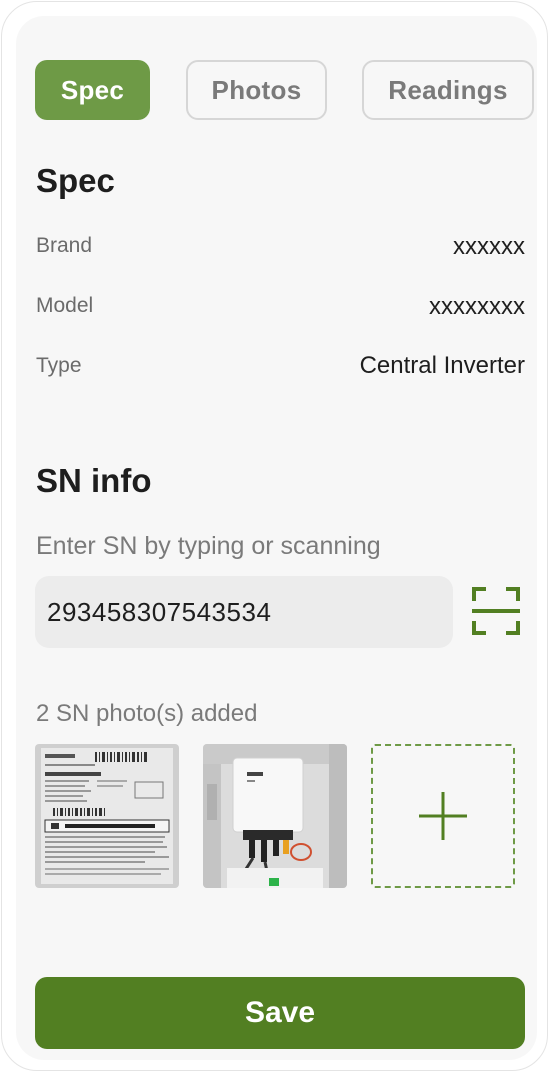 Image resolution: width=551 pixels, height=1074 pixels. I want to click on spec-label-type: Type, so click(59, 365).